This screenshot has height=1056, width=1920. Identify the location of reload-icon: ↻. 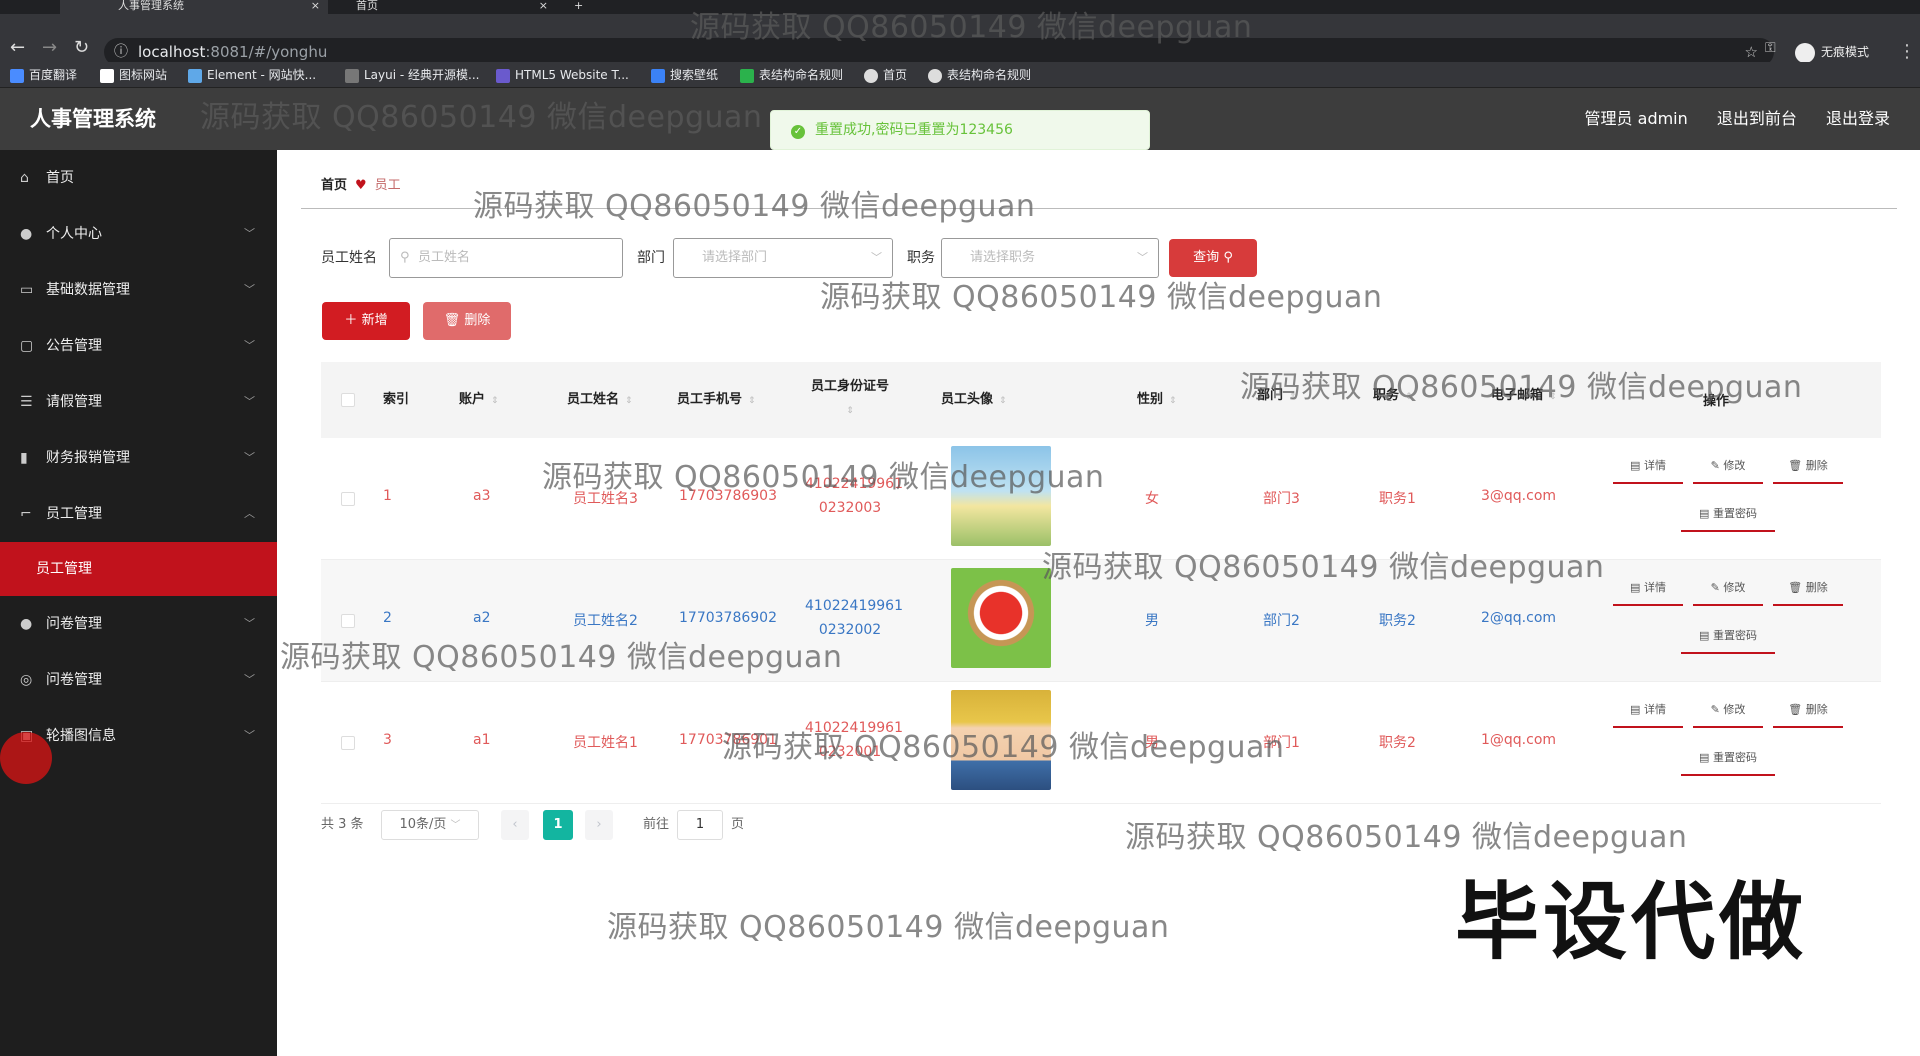
(81, 48).